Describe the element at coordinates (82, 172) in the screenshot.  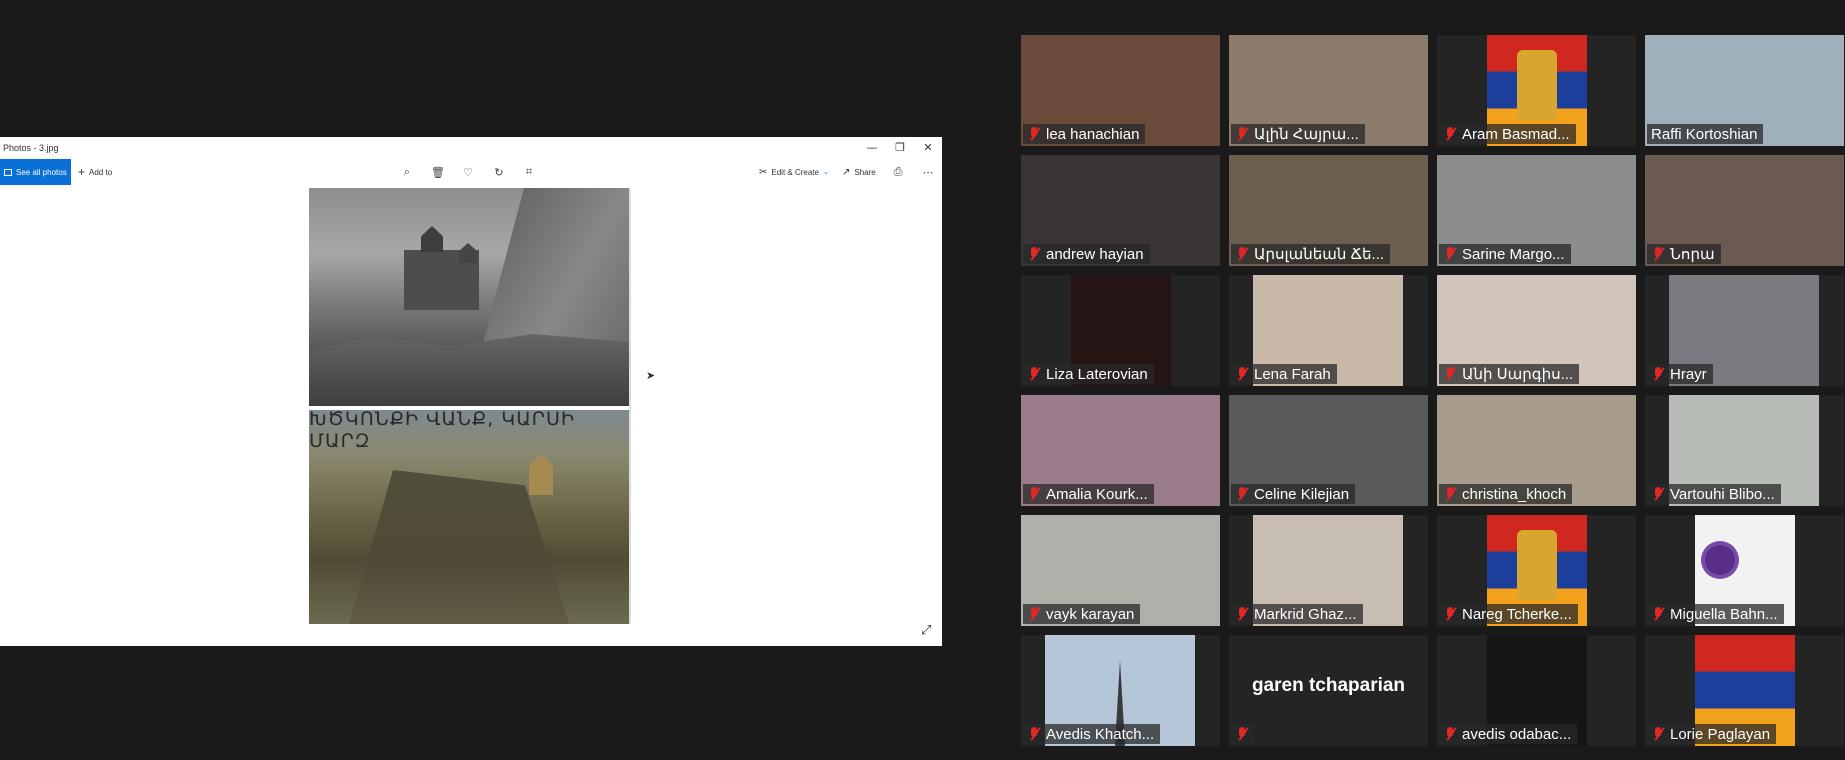
I see `plus-icon: +` at that location.